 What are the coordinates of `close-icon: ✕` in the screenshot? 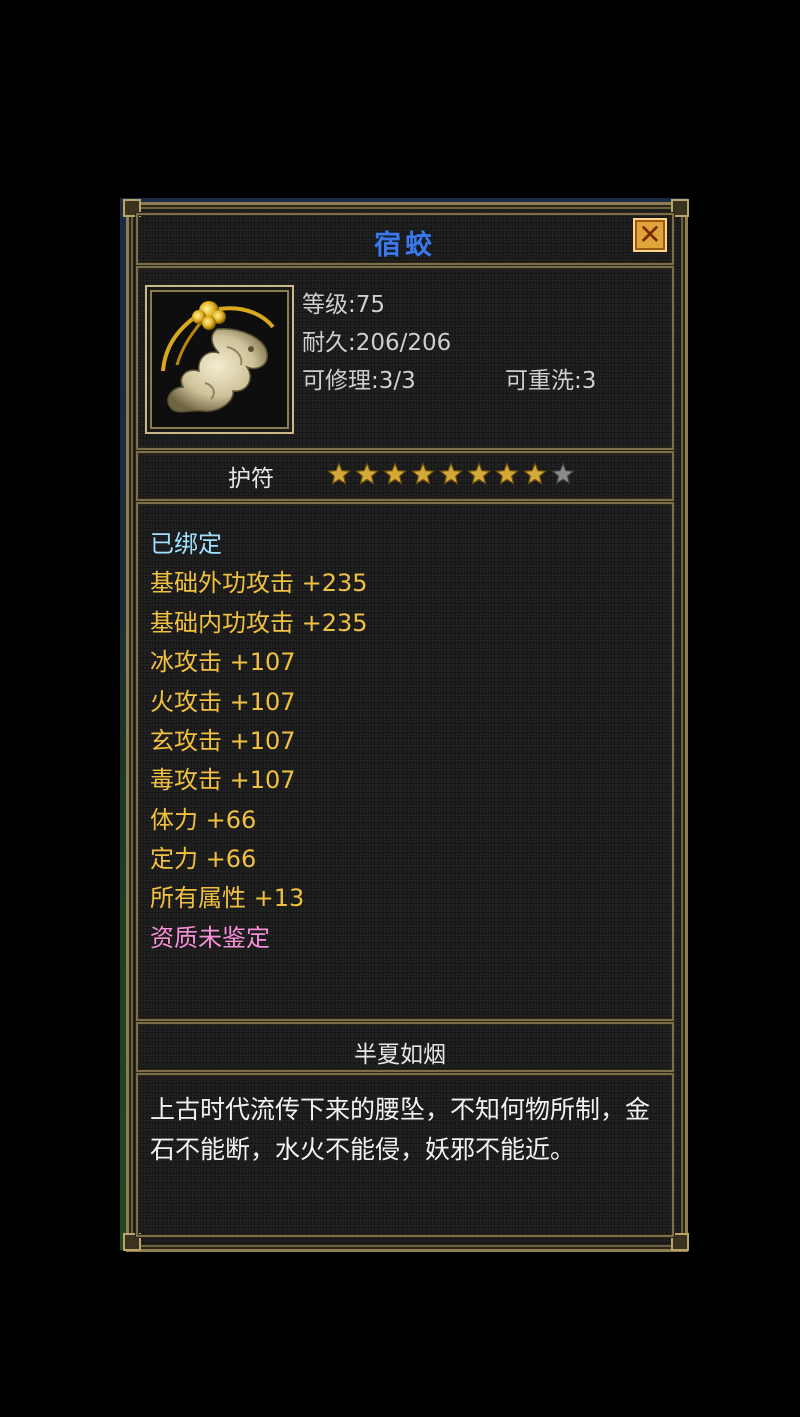 It's located at (650, 234).